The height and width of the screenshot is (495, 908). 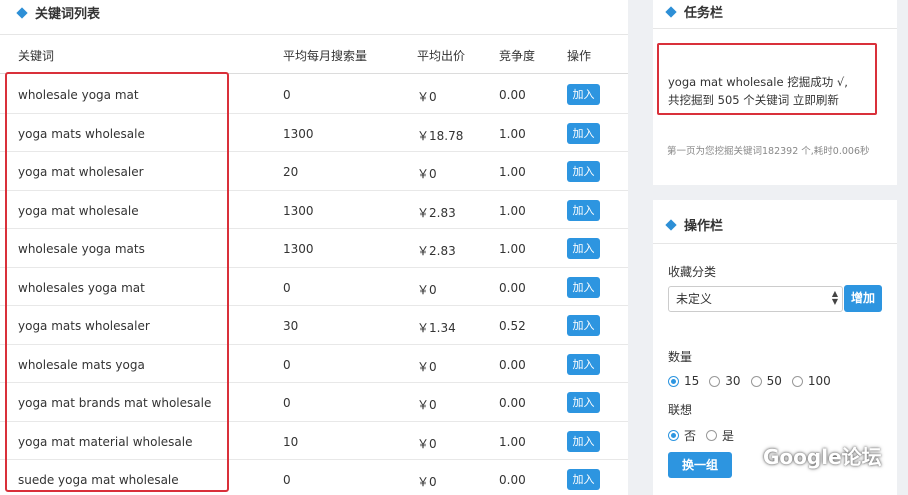 What do you see at coordinates (753, 100) in the screenshot?
I see `task-status-line2: 共挖掘到 505 个关键词 立即刷新` at bounding box center [753, 100].